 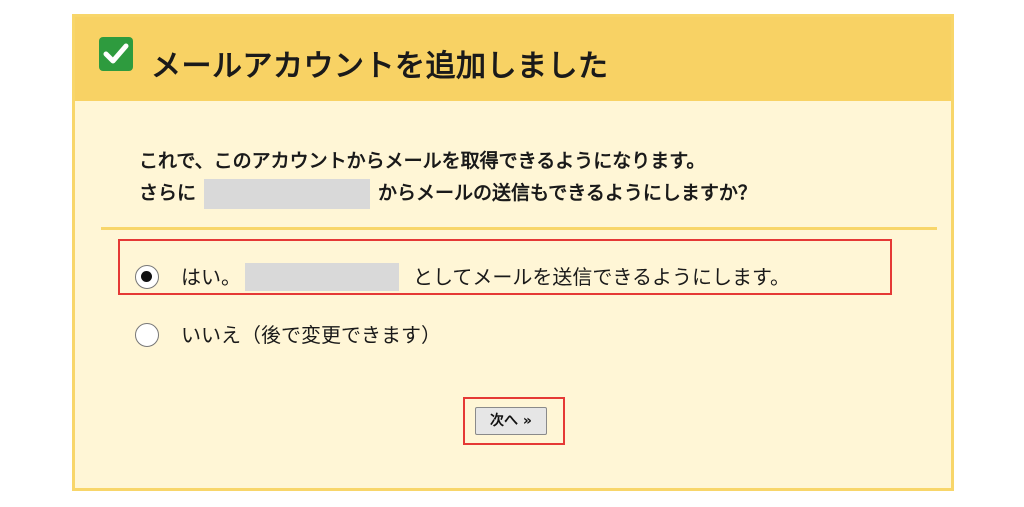 I want to click on highlight-box-yes, so click(x=505, y=267).